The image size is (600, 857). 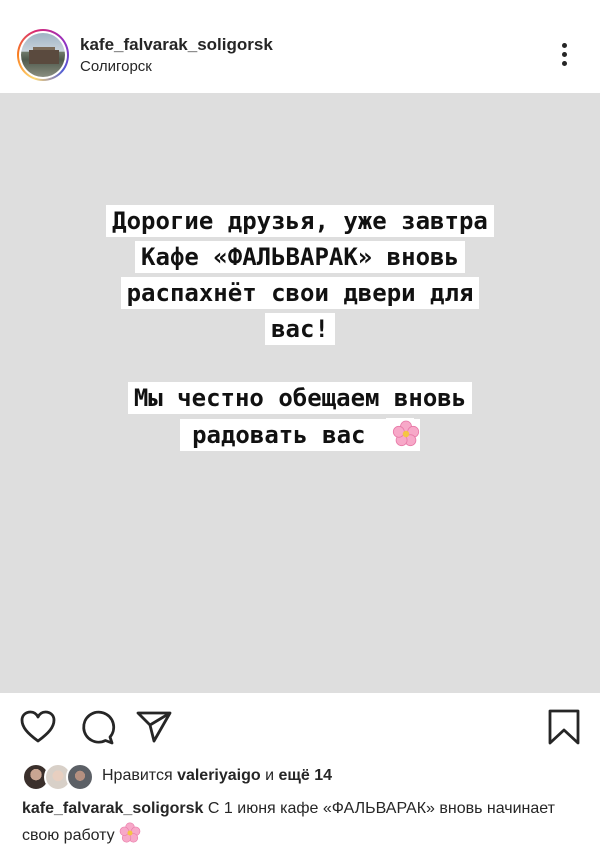 What do you see at coordinates (300, 728) in the screenshot?
I see `post-actions` at bounding box center [300, 728].